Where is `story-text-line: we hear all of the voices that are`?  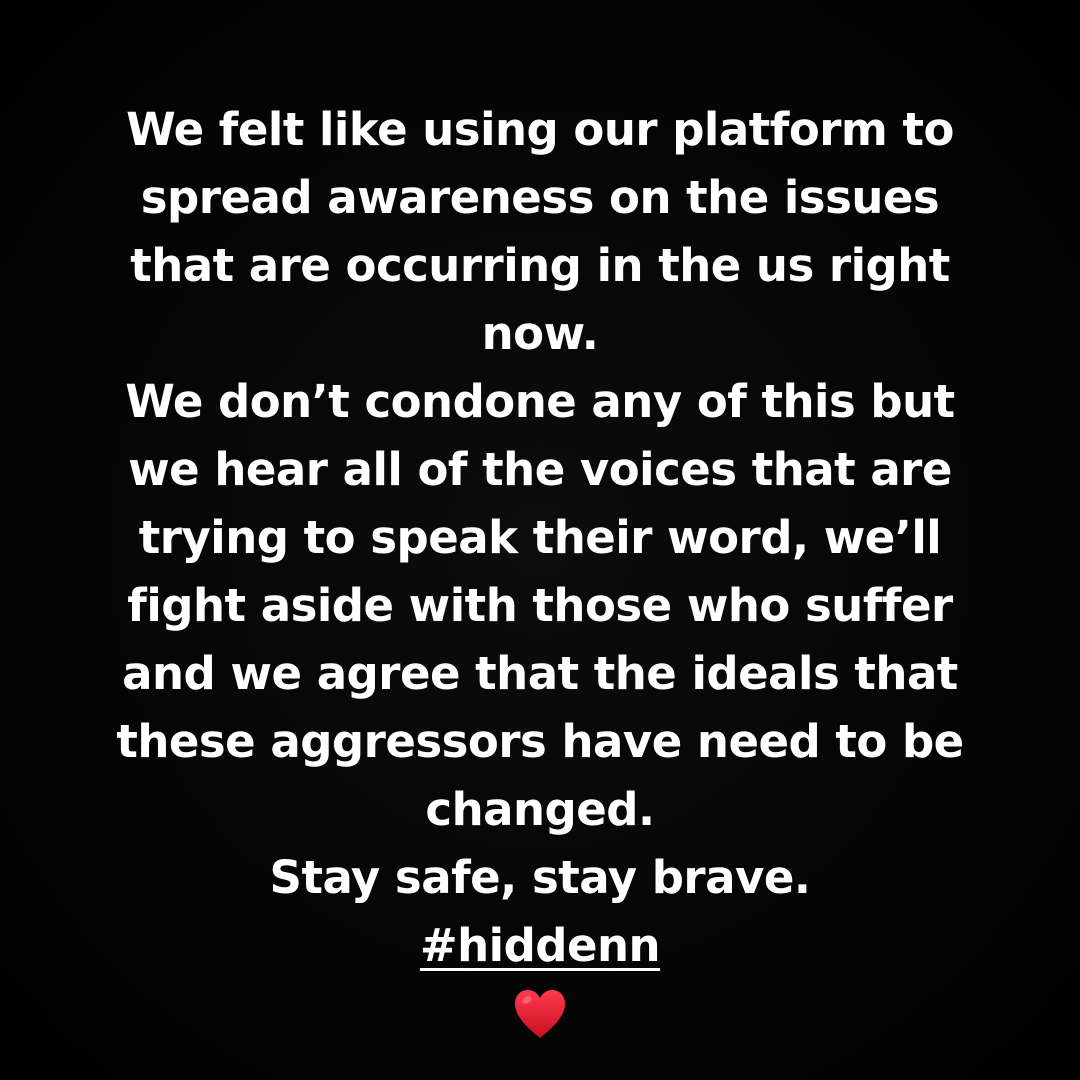
story-text-line: we hear all of the voices that are is located at coordinates (540, 469).